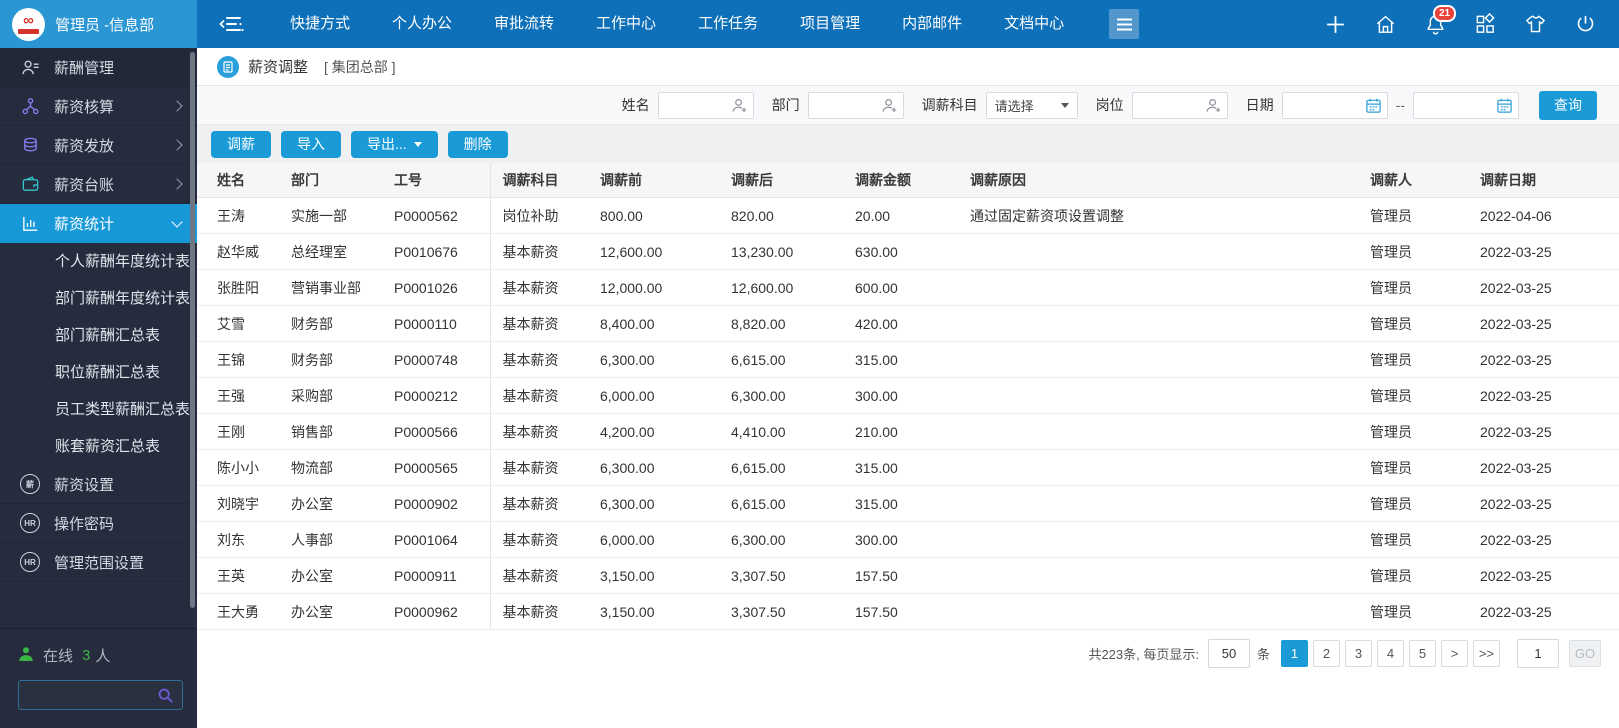  What do you see at coordinates (232, 24) in the screenshot?
I see `collapse-sidebar-icon` at bounding box center [232, 24].